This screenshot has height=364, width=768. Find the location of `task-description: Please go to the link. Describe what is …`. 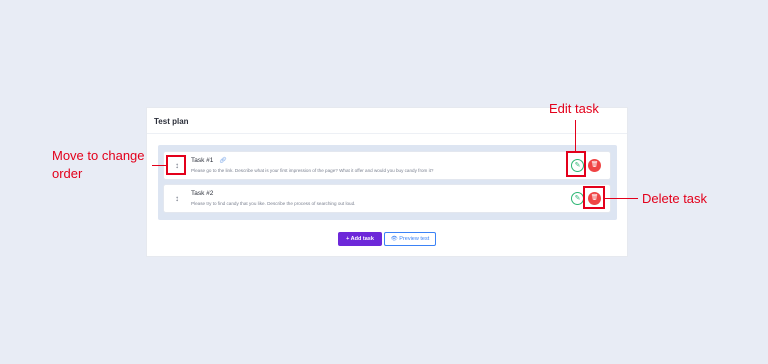

task-description: Please go to the link. Describe what is … is located at coordinates (312, 170).